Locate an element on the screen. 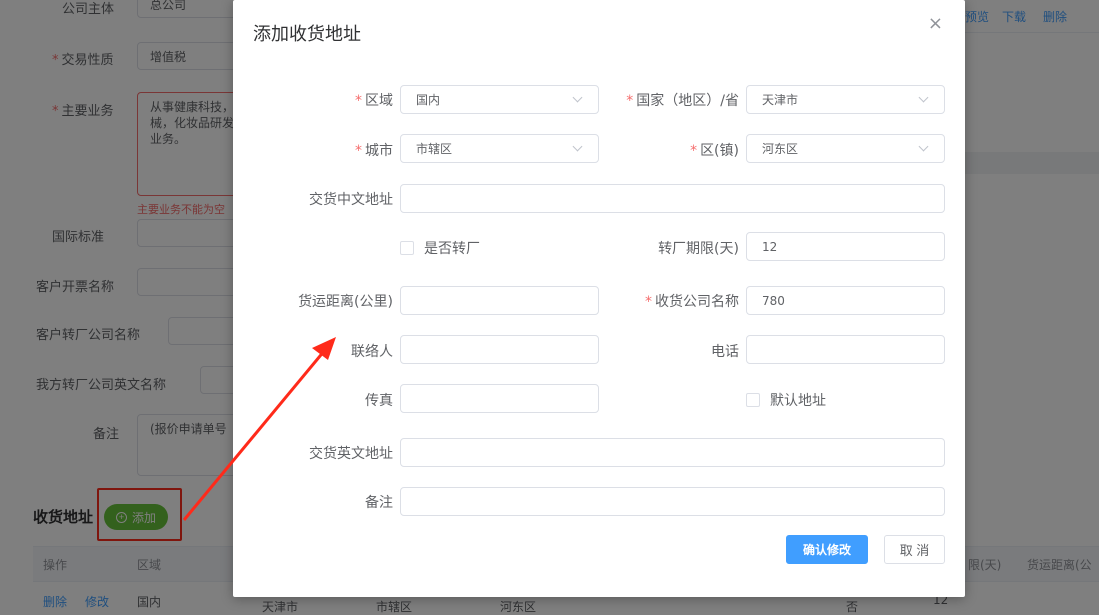  label-cn-address: 交货中文地址 is located at coordinates (351, 200).